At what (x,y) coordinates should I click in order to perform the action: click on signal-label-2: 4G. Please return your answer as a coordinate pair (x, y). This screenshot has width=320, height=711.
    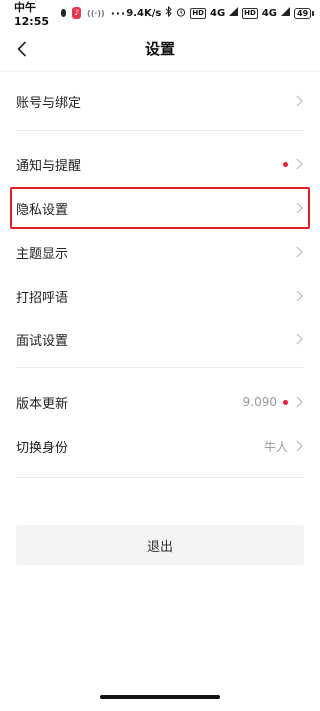
    Looking at the image, I should click on (269, 13).